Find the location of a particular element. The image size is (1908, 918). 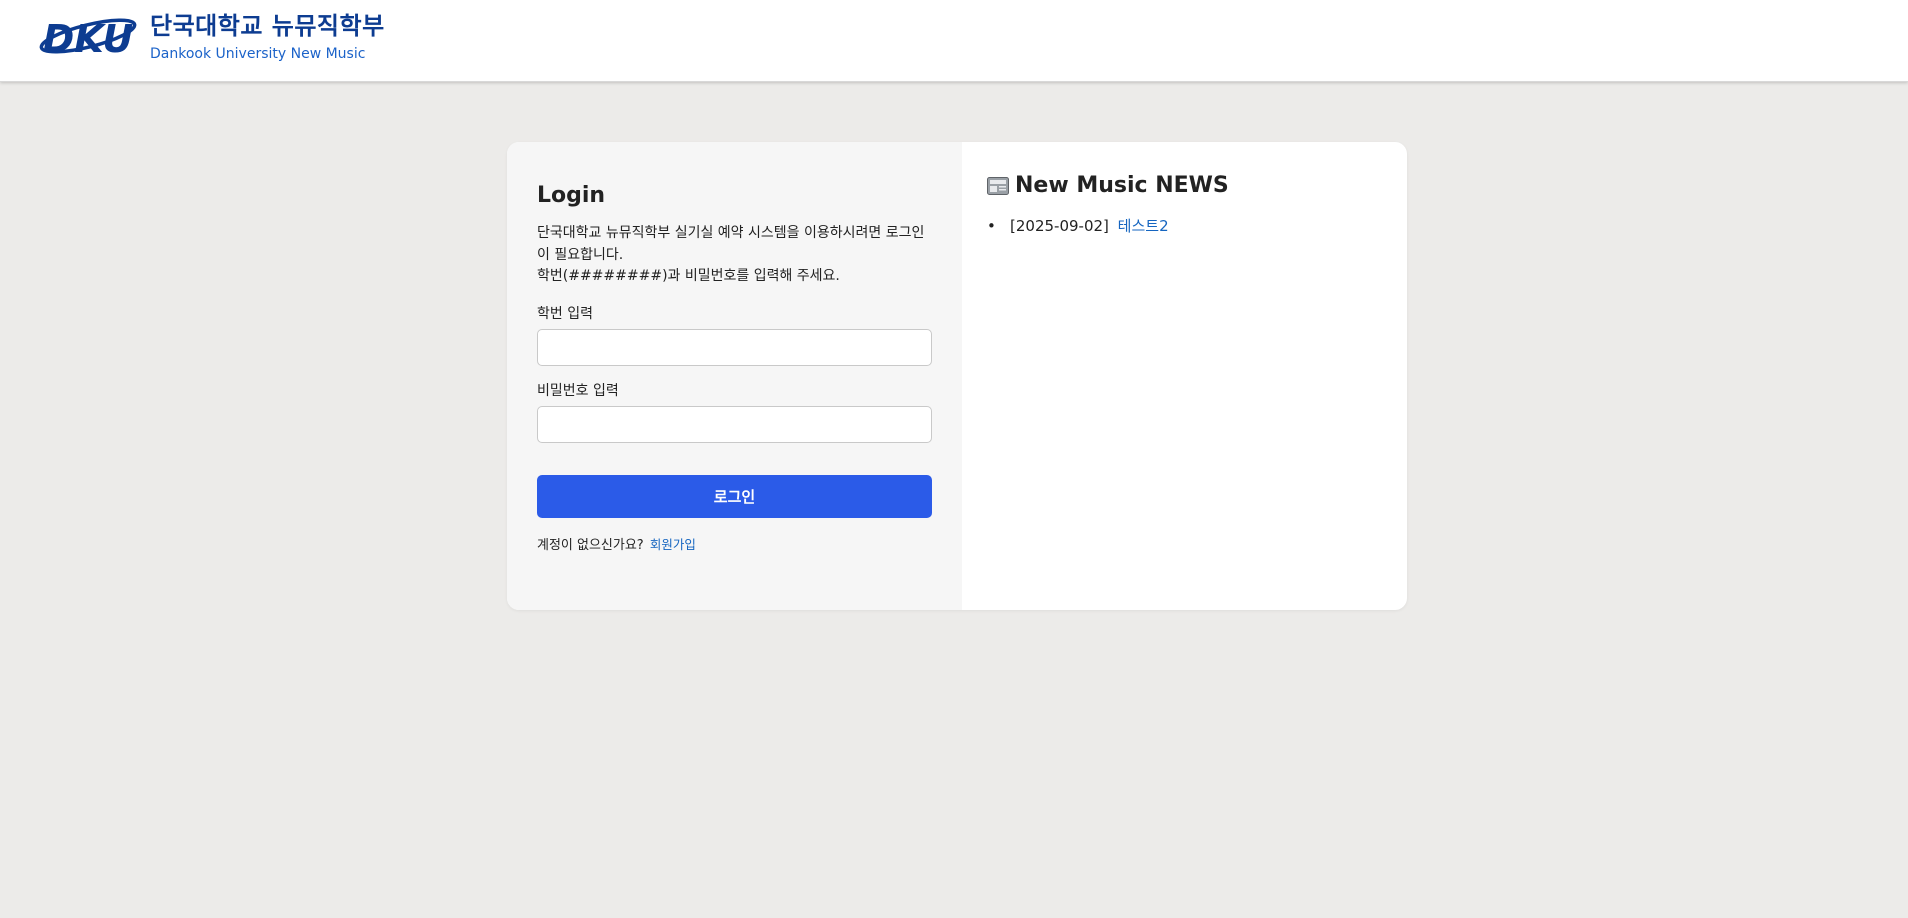

news-panel: New Music NEWS [2025-09-02] 테스트2 is located at coordinates (1187, 204).